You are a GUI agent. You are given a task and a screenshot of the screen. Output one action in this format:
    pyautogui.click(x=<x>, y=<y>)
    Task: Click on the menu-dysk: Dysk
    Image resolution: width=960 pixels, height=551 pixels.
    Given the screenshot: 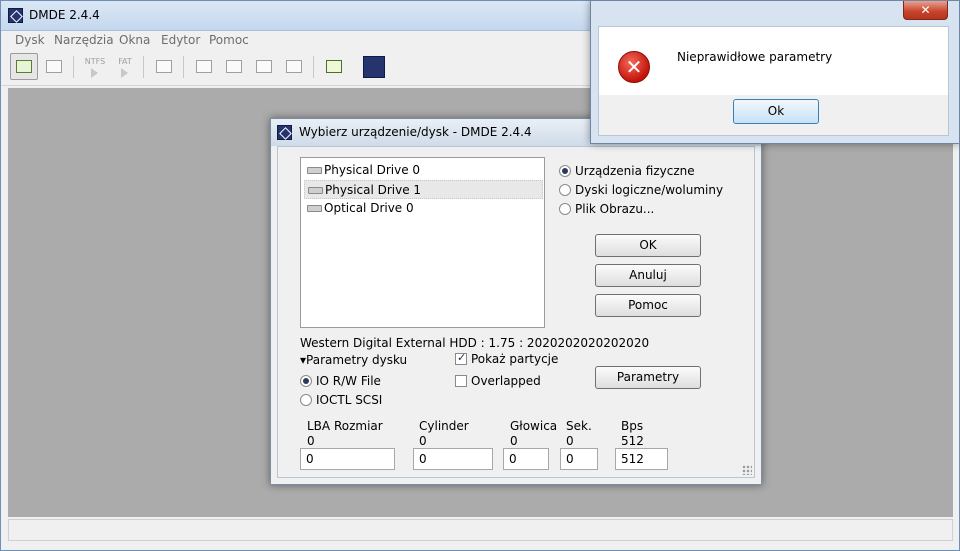 What is the action you would take?
    pyautogui.click(x=30, y=40)
    